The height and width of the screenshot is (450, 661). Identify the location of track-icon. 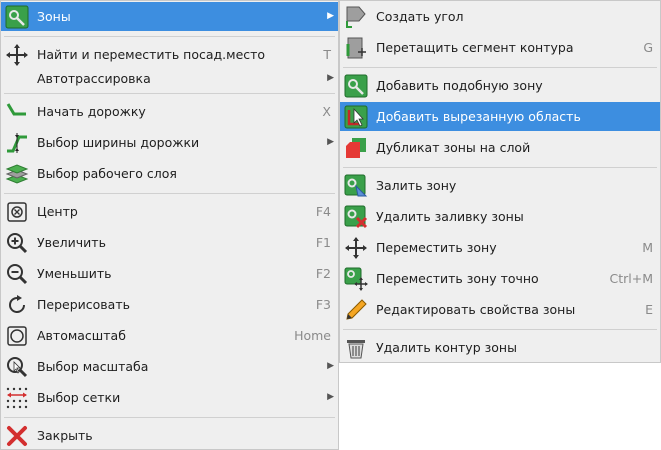
(17, 112).